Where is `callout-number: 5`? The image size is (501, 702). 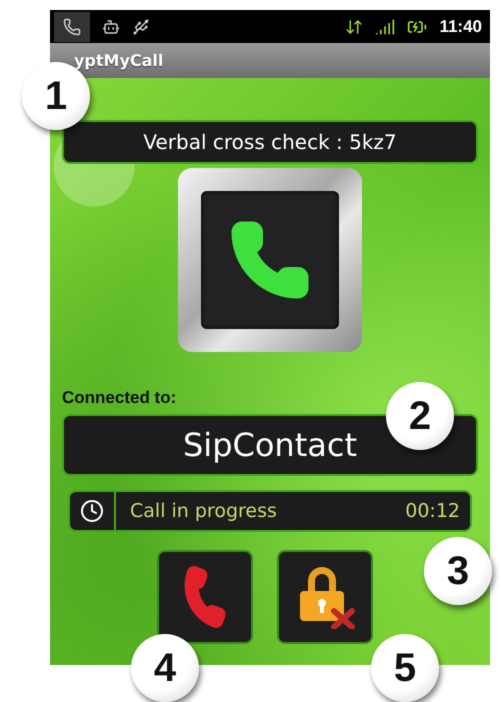
callout-number: 5 is located at coordinates (405, 668).